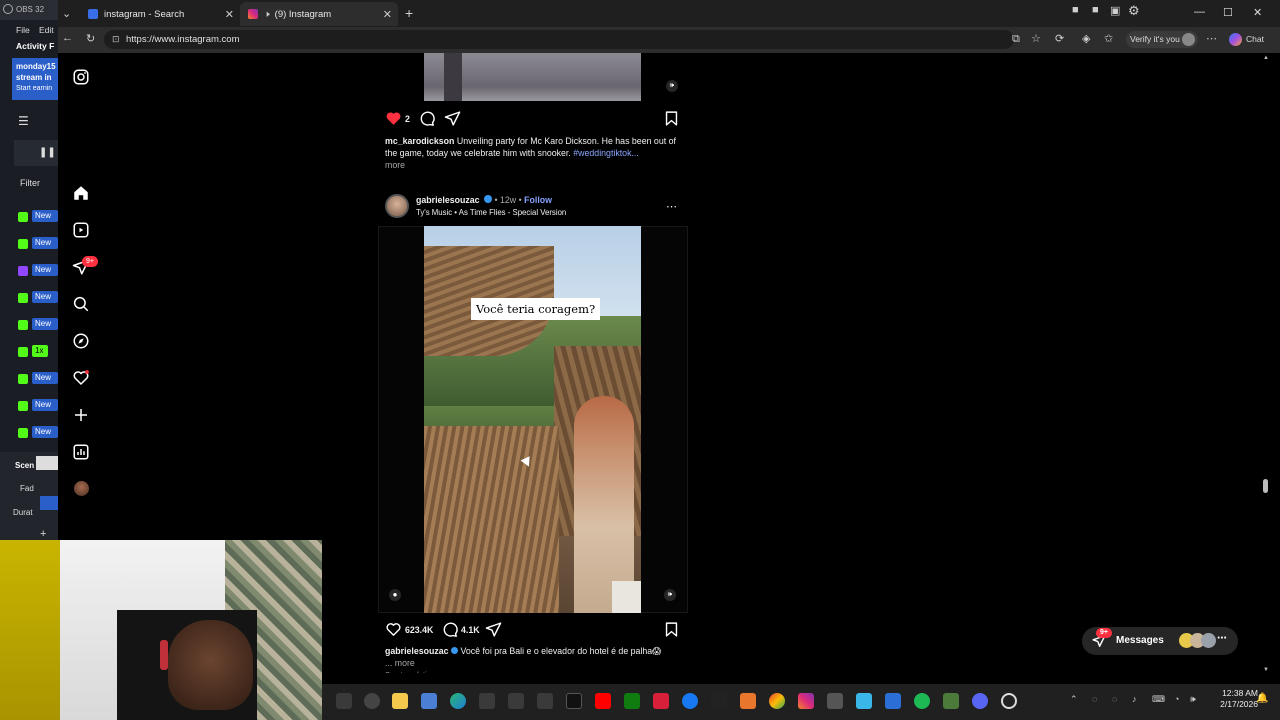  I want to click on instagram-icon, so click(806, 701).